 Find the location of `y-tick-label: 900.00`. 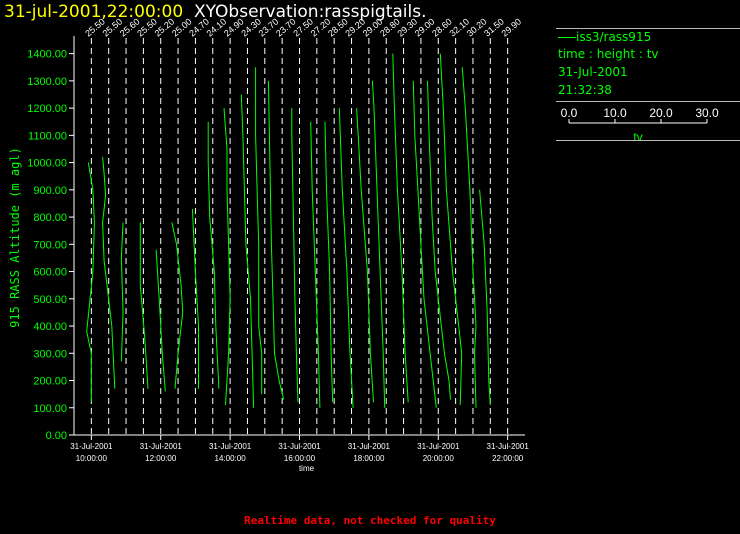

y-tick-label: 900.00 is located at coordinates (50, 191).